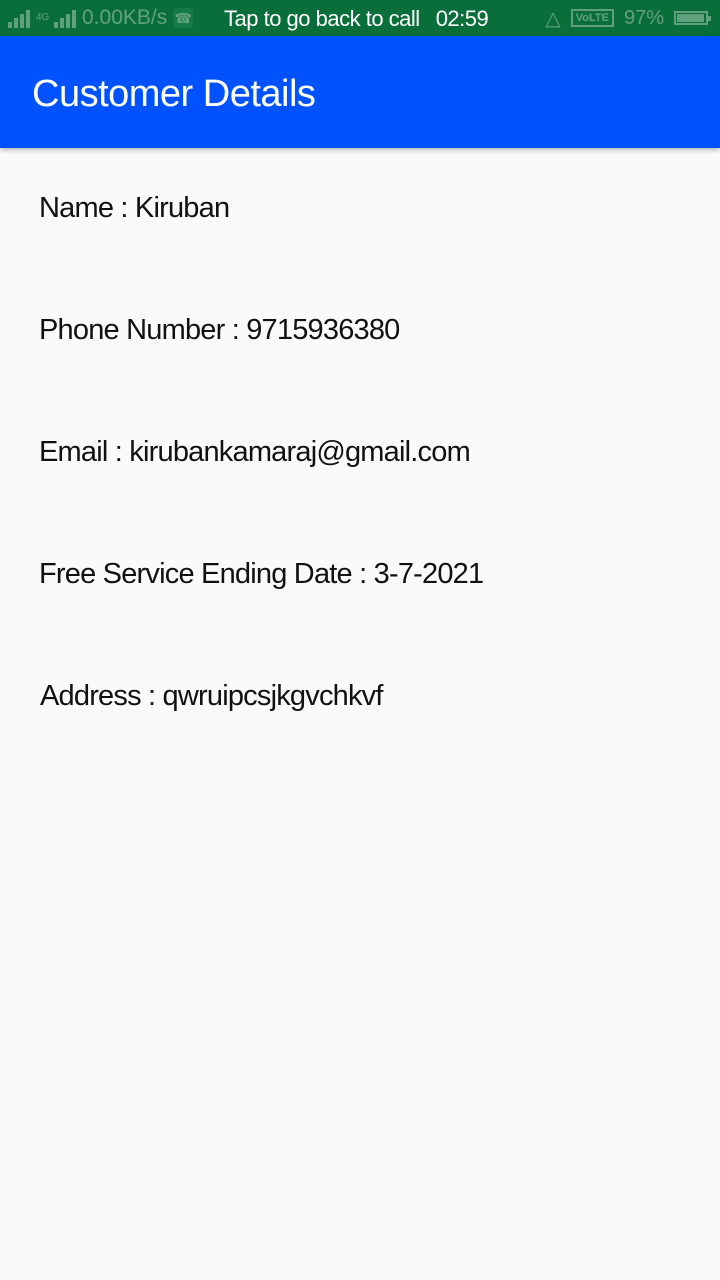  I want to click on battery-icon, so click(692, 18).